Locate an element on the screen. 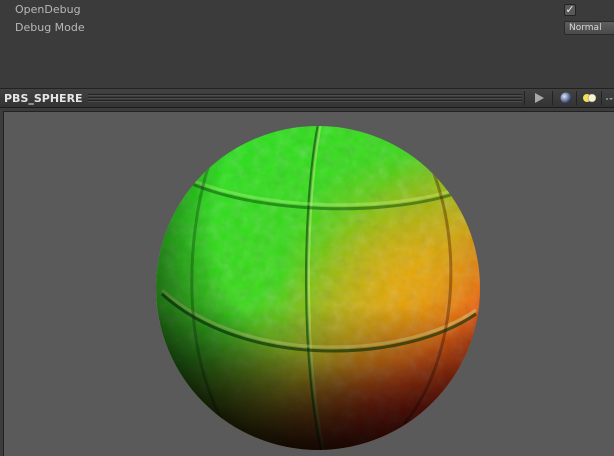 This screenshot has height=456, width=614. debug-mode-dropdown: Normal is located at coordinates (589, 28).